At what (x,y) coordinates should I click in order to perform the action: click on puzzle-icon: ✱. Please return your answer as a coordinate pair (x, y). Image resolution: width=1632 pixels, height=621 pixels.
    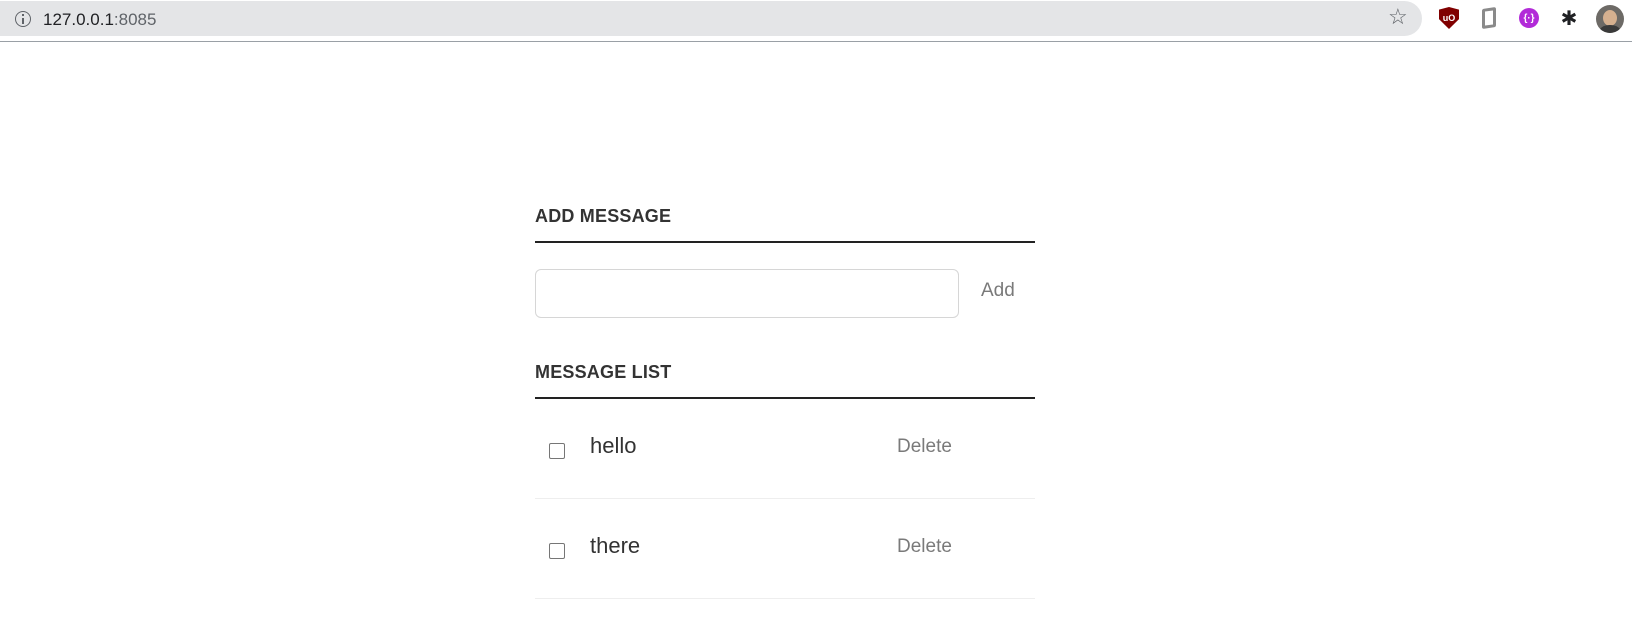
    Looking at the image, I should click on (1569, 18).